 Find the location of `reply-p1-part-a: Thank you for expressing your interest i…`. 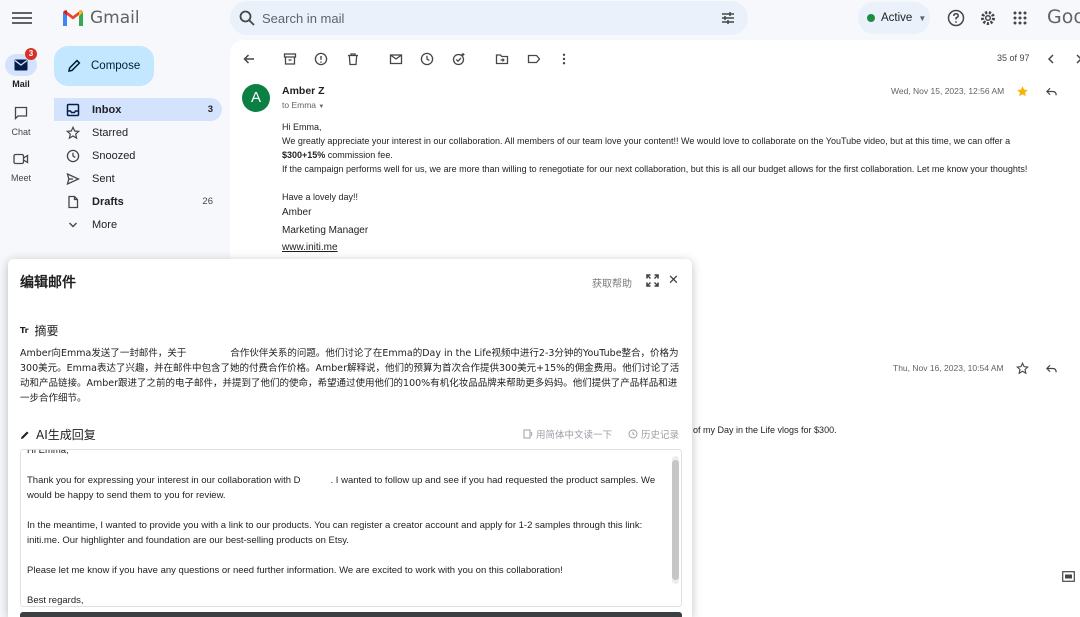

reply-p1-part-a: Thank you for expressing your interest i… is located at coordinates (164, 480).